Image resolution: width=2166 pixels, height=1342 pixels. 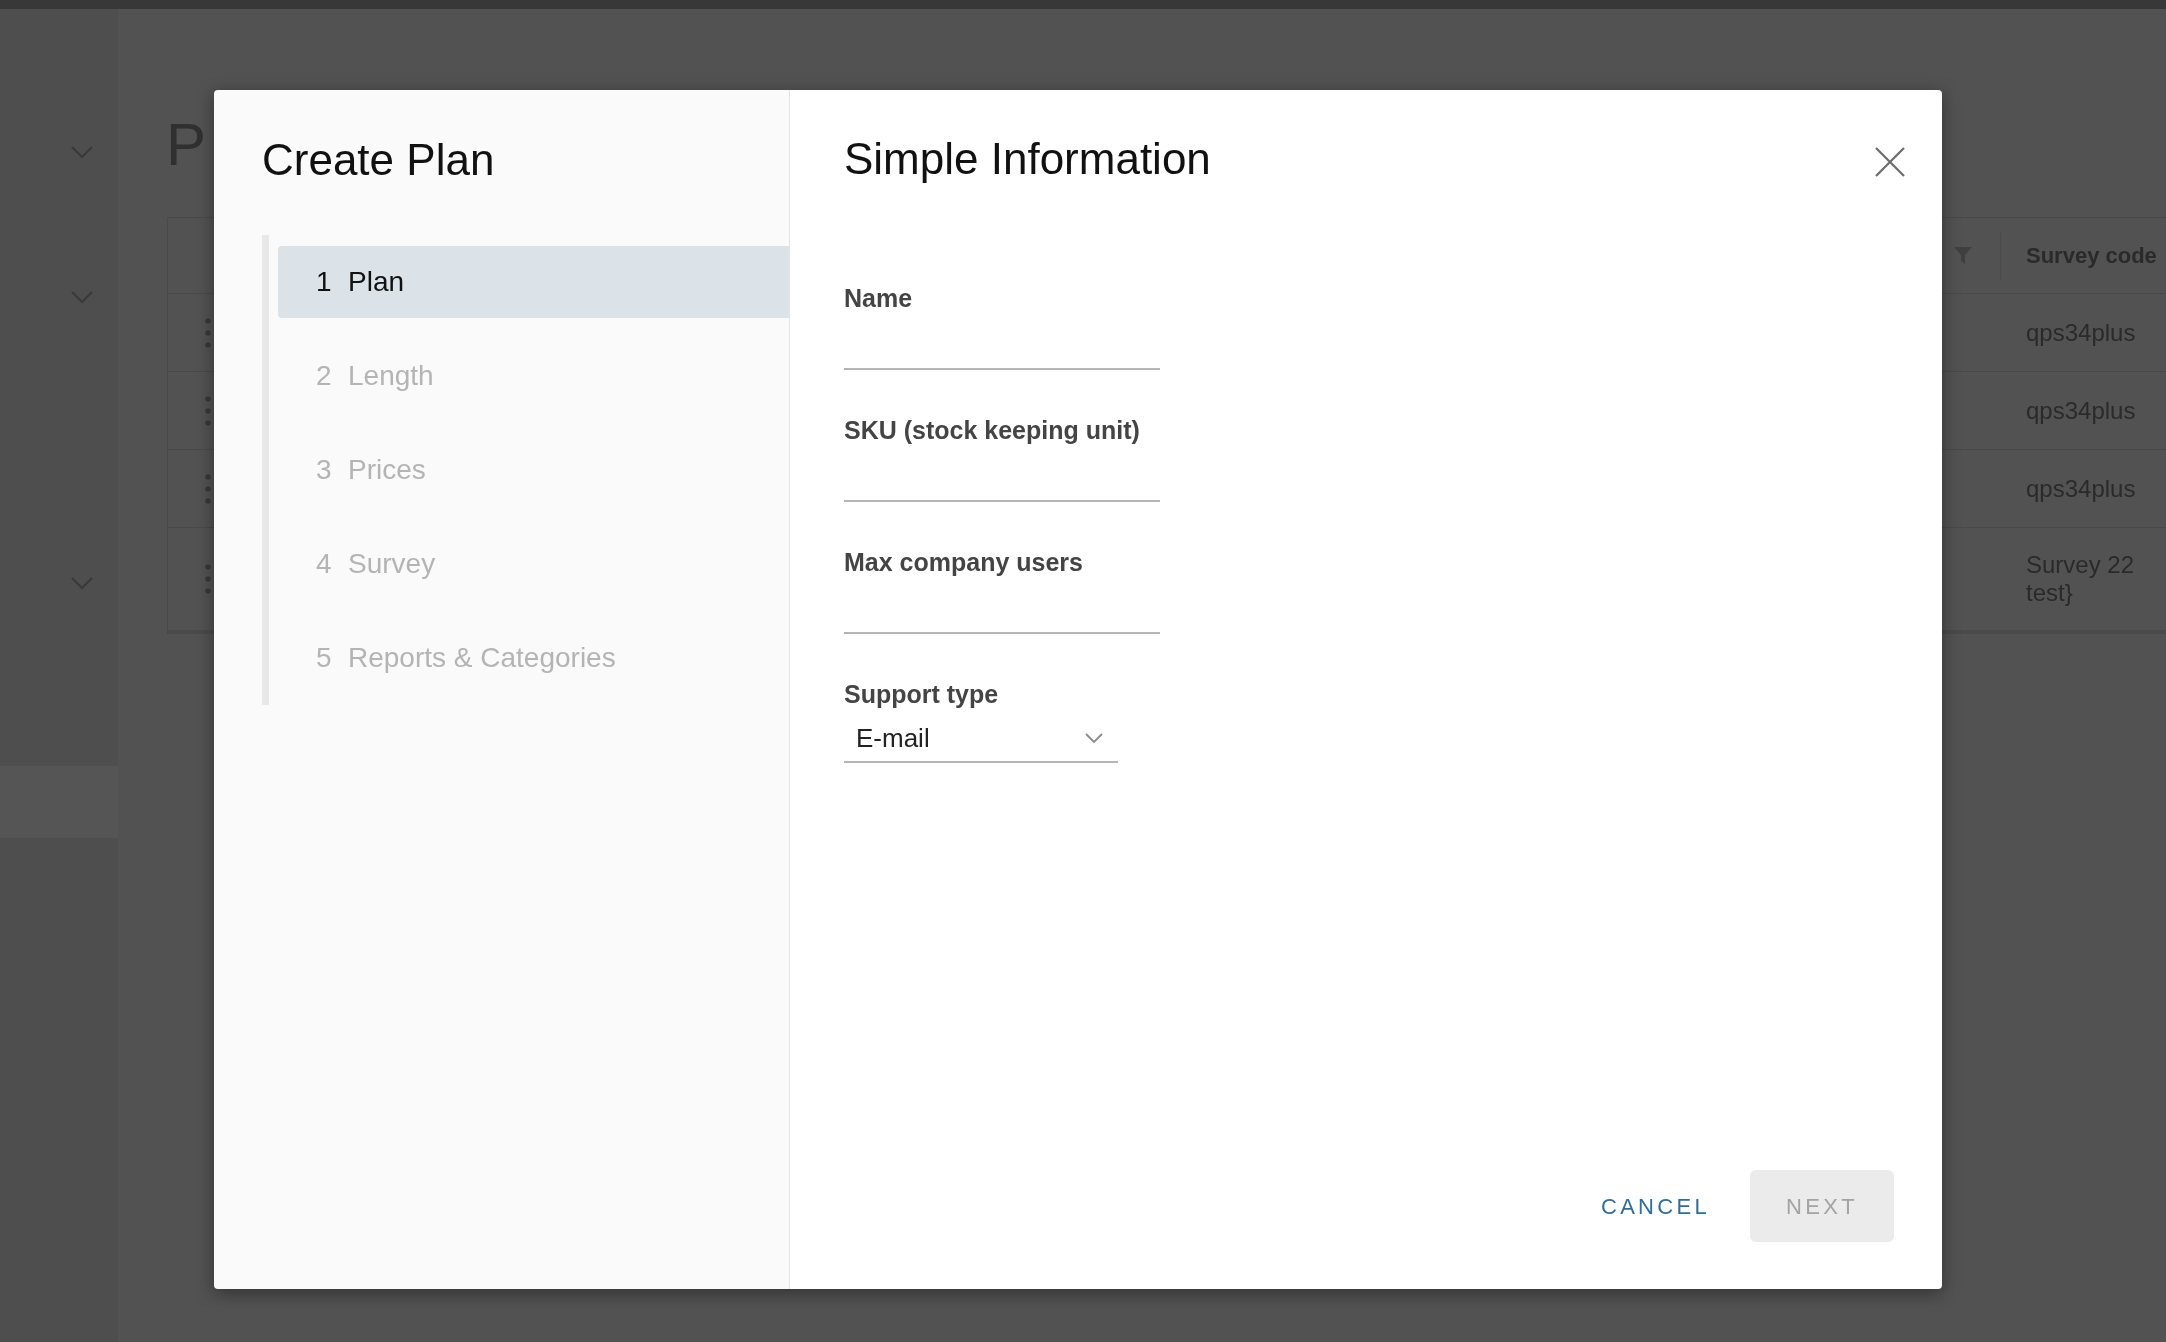 What do you see at coordinates (981, 739) in the screenshot?
I see `dropdown-field: E-mail` at bounding box center [981, 739].